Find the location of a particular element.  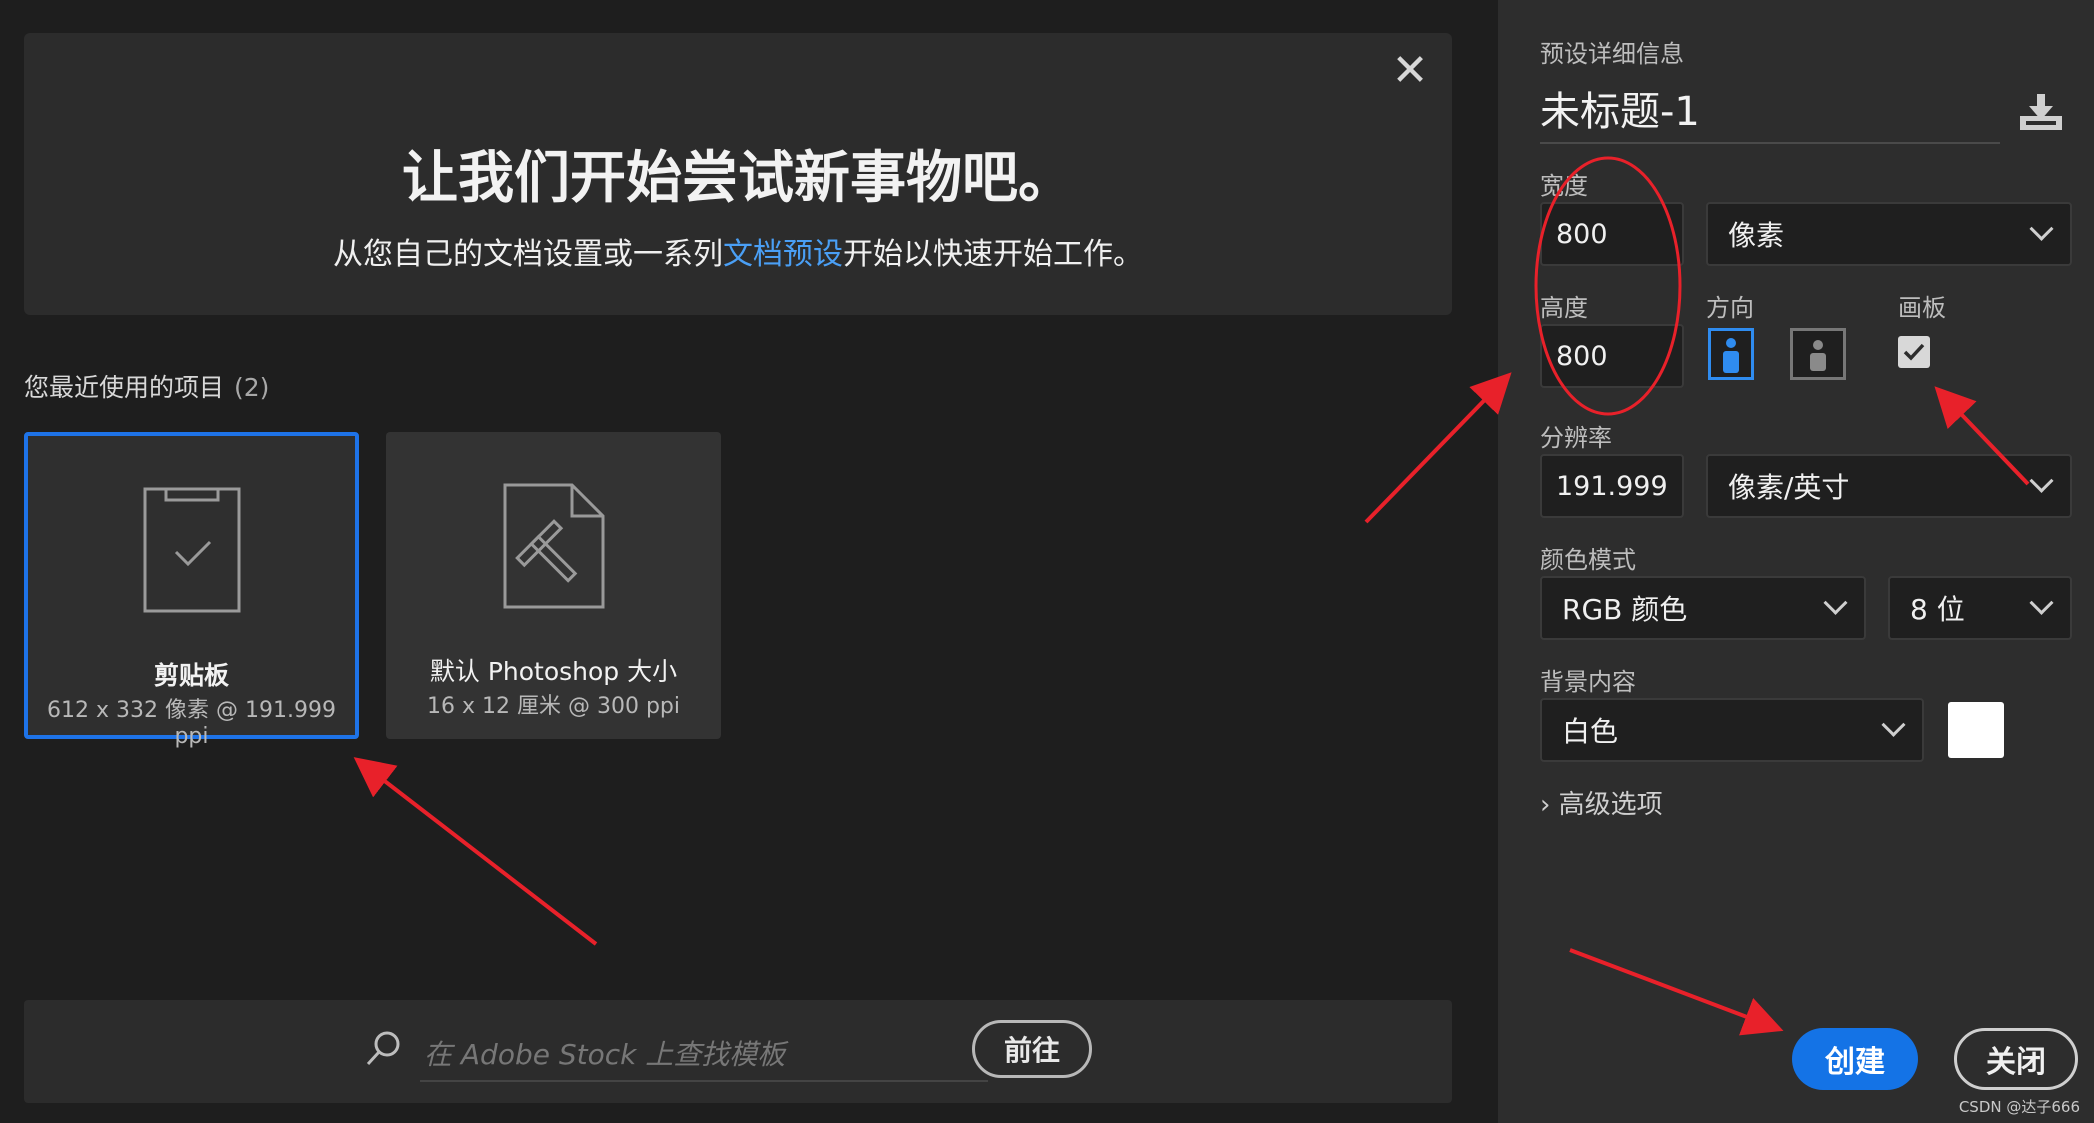

resolution-input is located at coordinates (1612, 486).